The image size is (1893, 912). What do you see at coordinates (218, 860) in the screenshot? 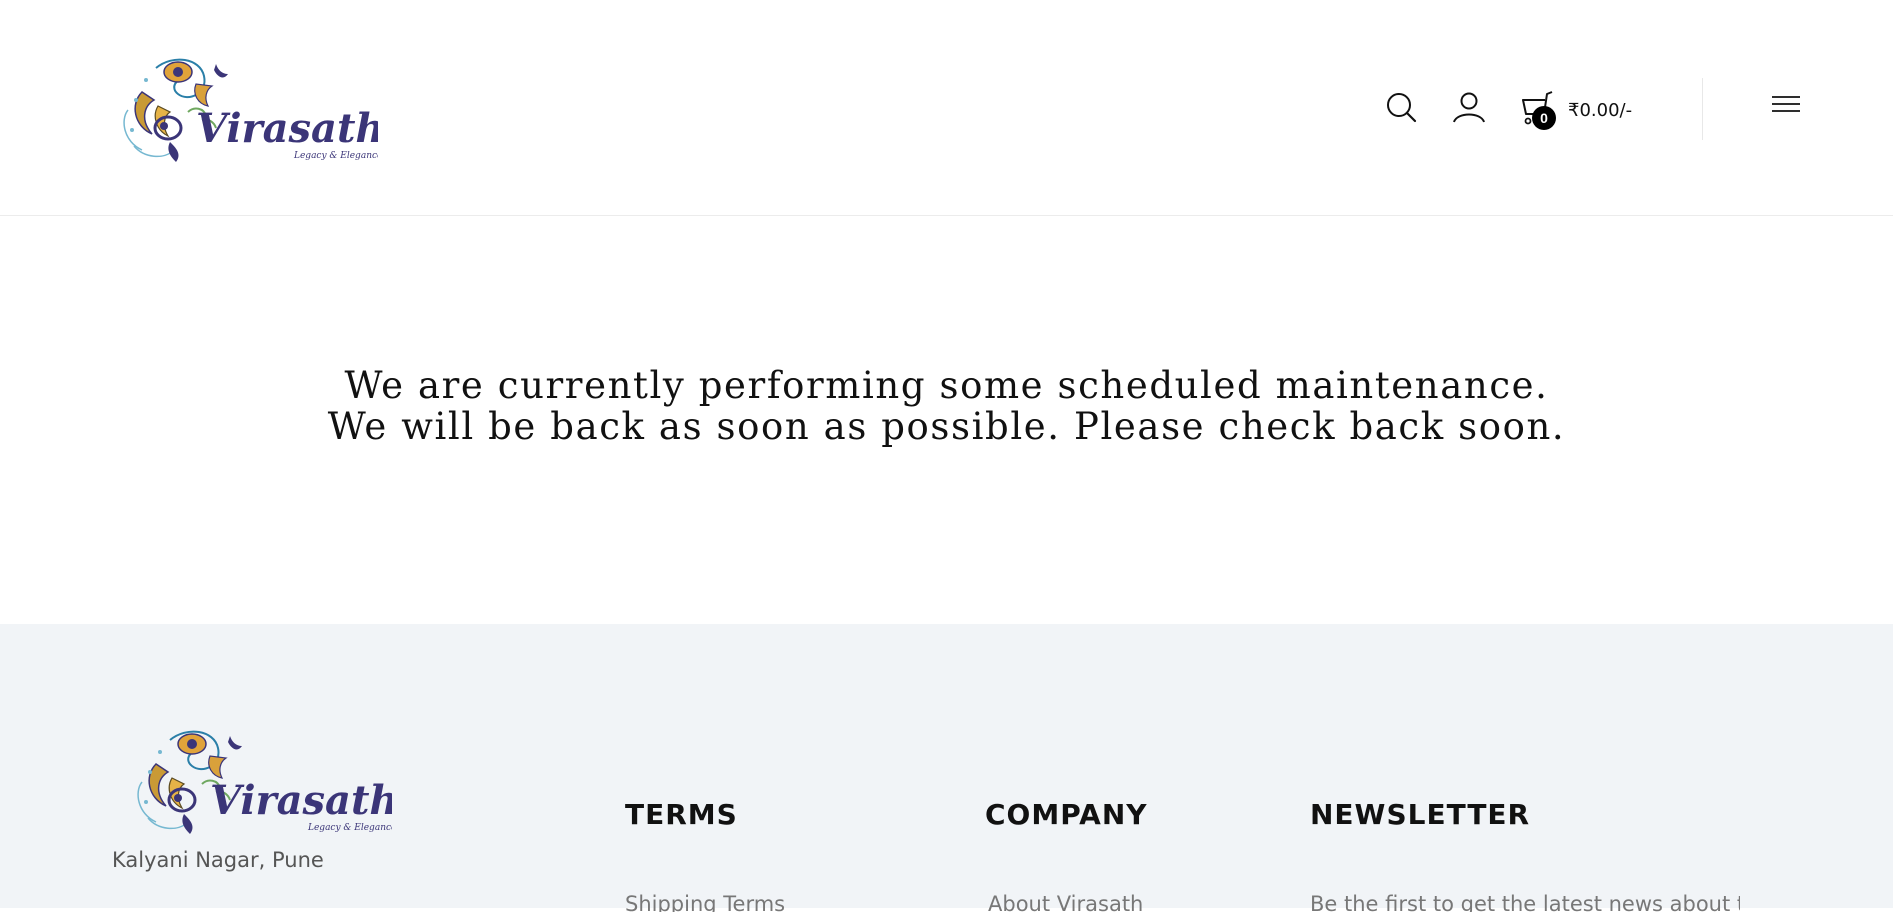
I see `footer-address: Kalyani Nagar, Pune` at bounding box center [218, 860].